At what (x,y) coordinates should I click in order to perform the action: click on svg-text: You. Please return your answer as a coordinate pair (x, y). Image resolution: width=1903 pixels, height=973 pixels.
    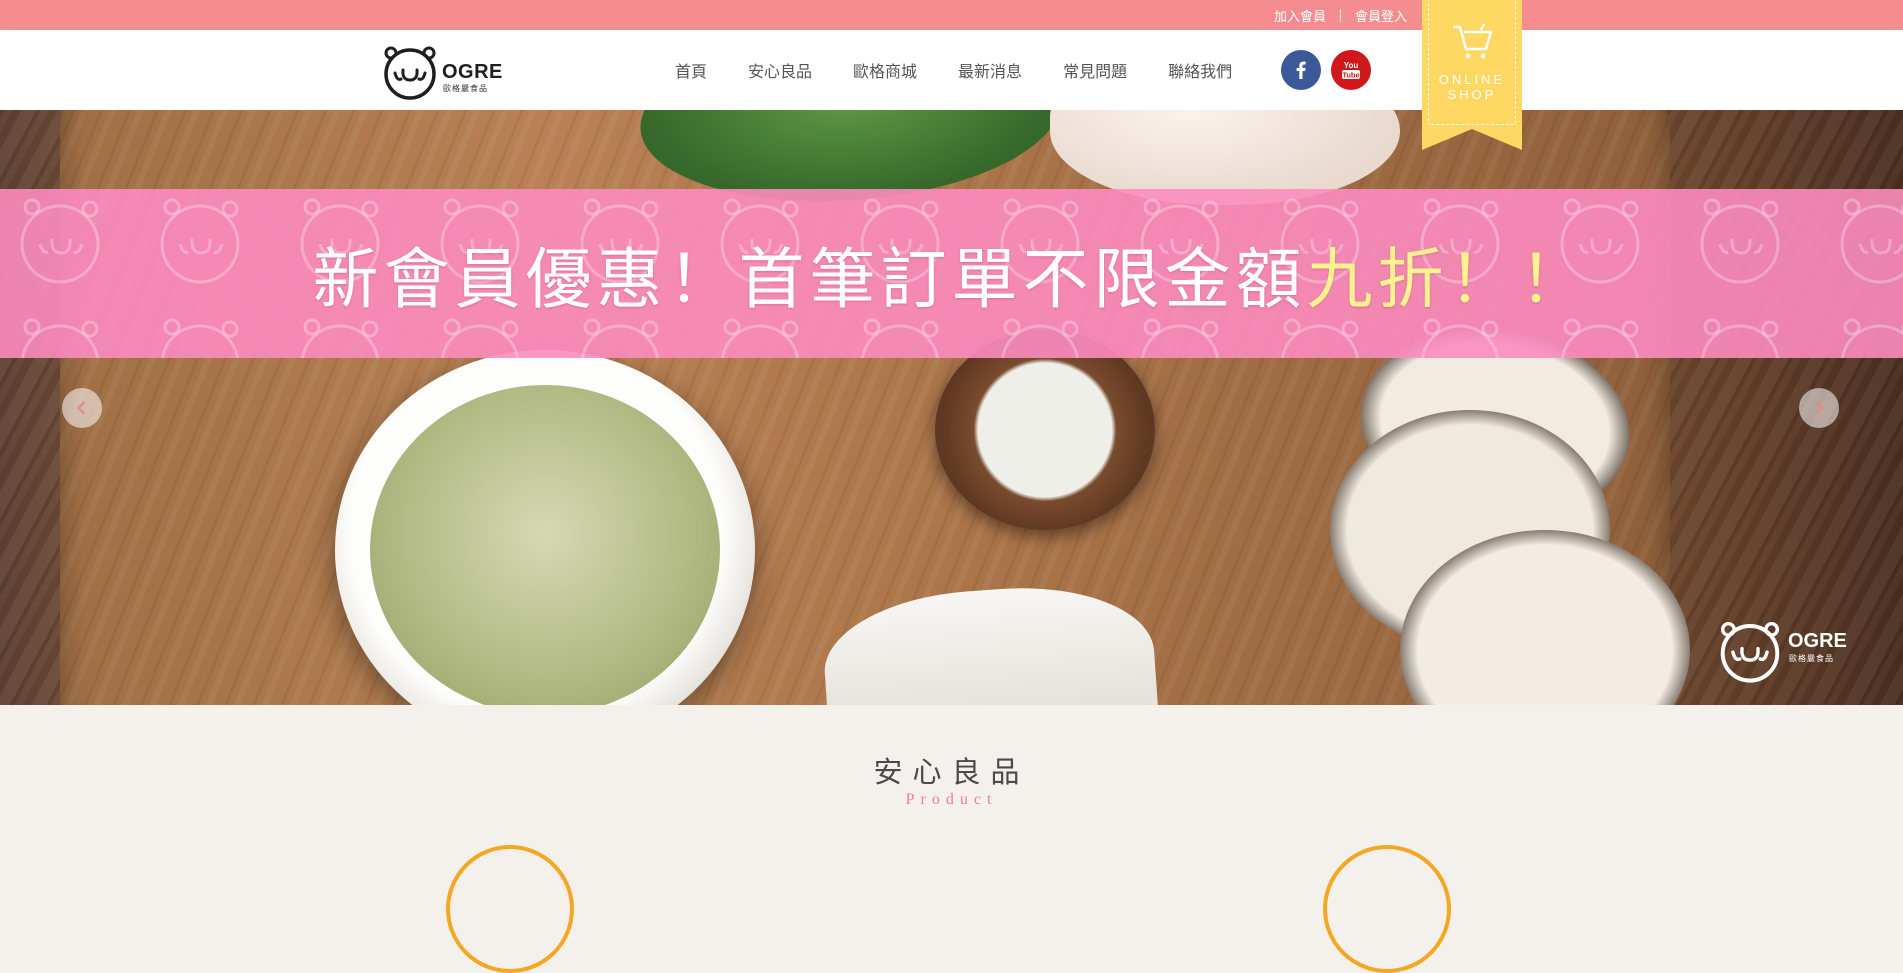
    Looking at the image, I should click on (1351, 65).